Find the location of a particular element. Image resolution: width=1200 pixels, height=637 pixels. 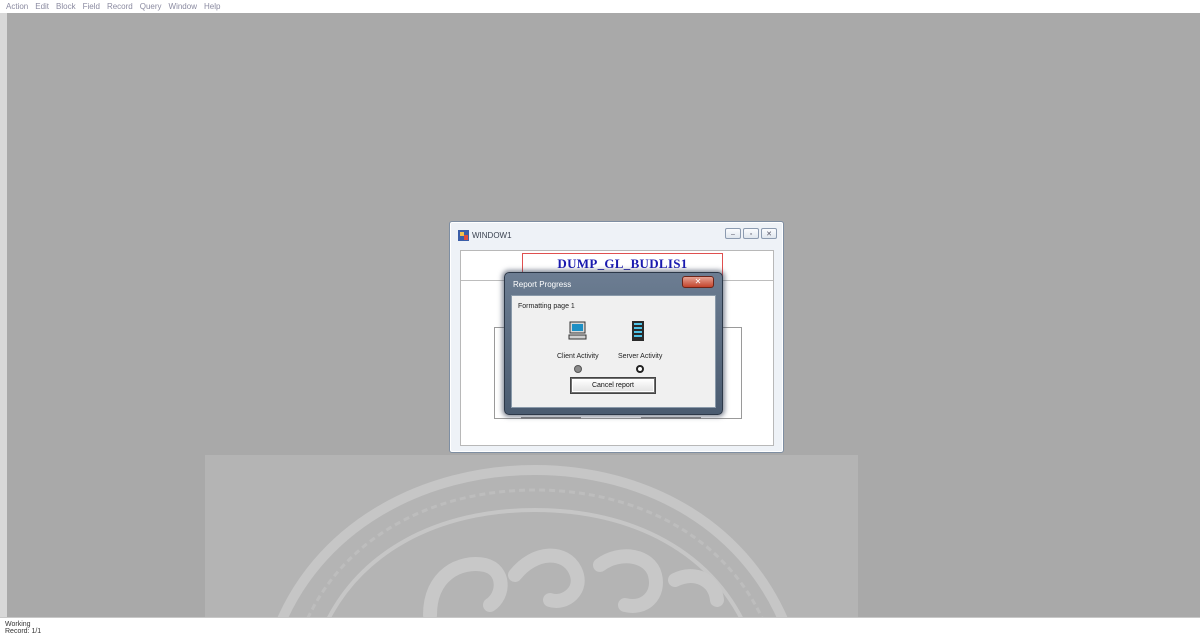

maximize-button: ▫ is located at coordinates (751, 233).